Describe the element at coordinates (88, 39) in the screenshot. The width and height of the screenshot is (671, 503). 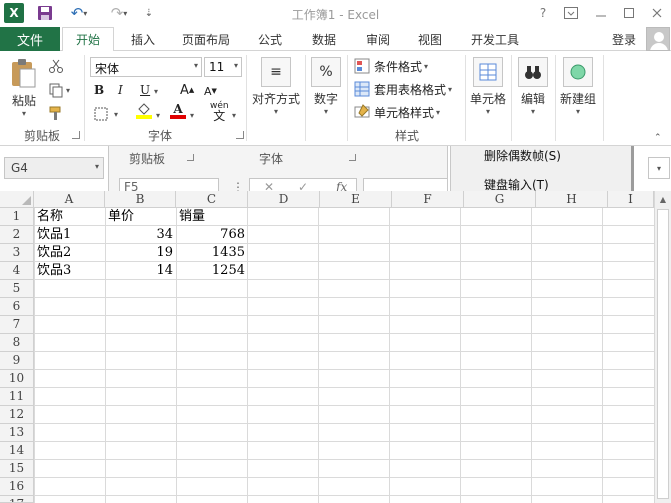
I see `tab-home: 开始` at that location.